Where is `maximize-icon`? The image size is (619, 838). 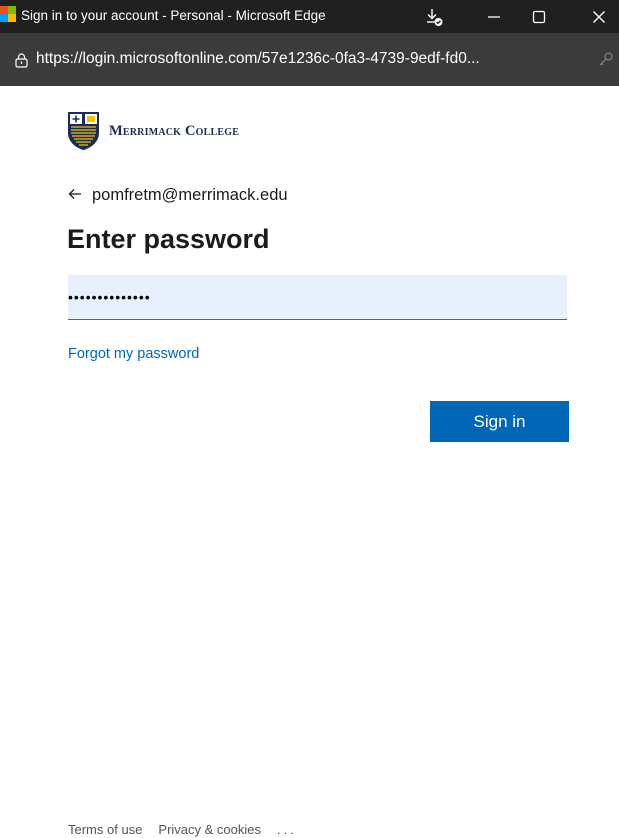 maximize-icon is located at coordinates (539, 16).